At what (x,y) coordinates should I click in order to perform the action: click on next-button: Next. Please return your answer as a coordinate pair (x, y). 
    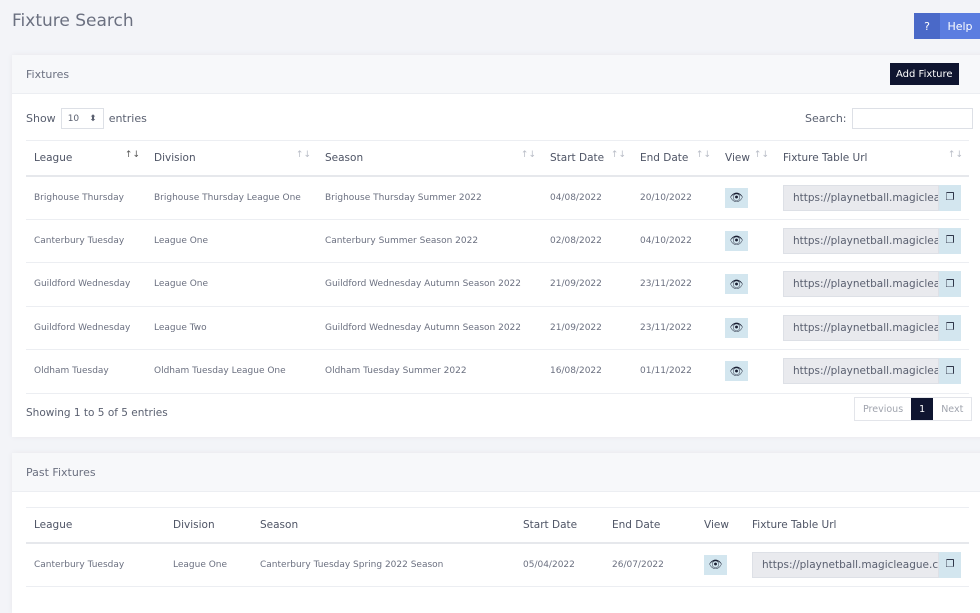
    Looking at the image, I should click on (952, 409).